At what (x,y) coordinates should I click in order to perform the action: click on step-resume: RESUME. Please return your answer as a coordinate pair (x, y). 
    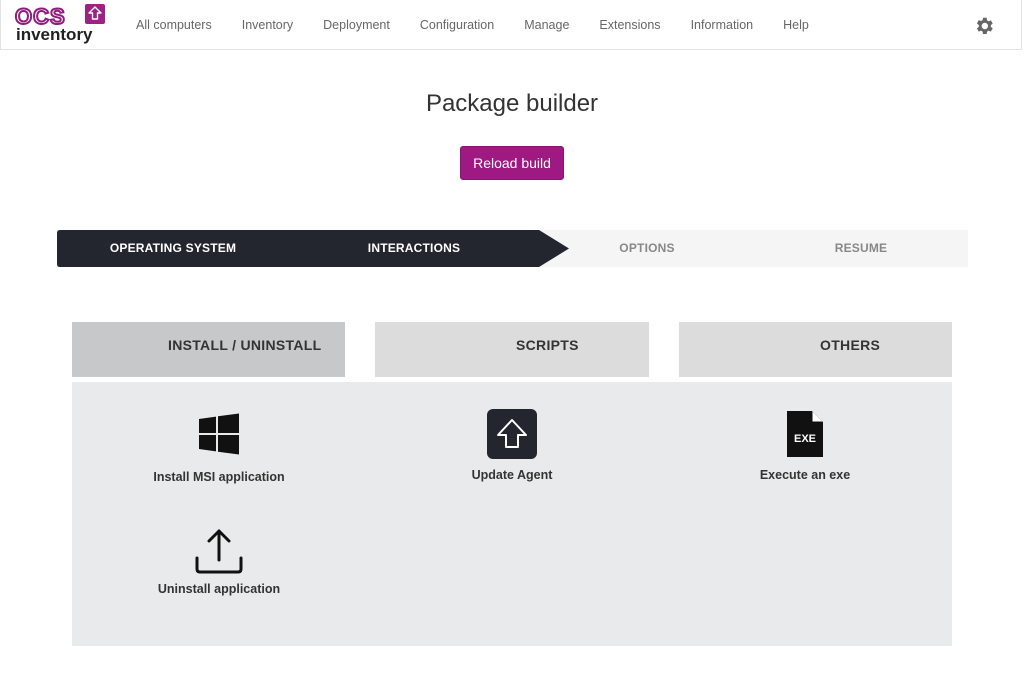
    Looking at the image, I should click on (861, 248).